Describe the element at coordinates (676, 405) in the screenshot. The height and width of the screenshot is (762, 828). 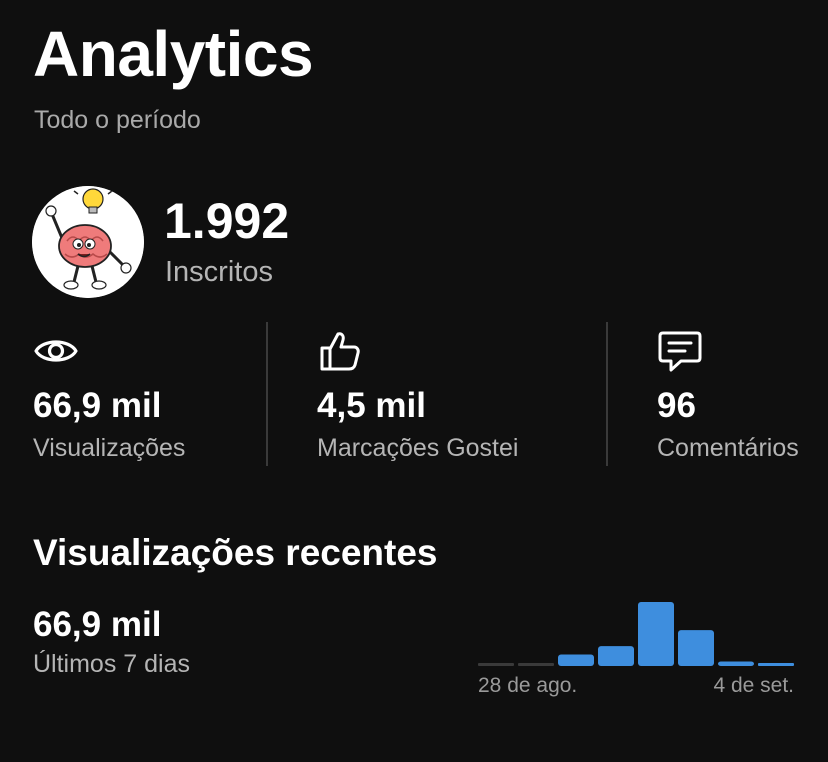
I see `stat-value: 96` at that location.